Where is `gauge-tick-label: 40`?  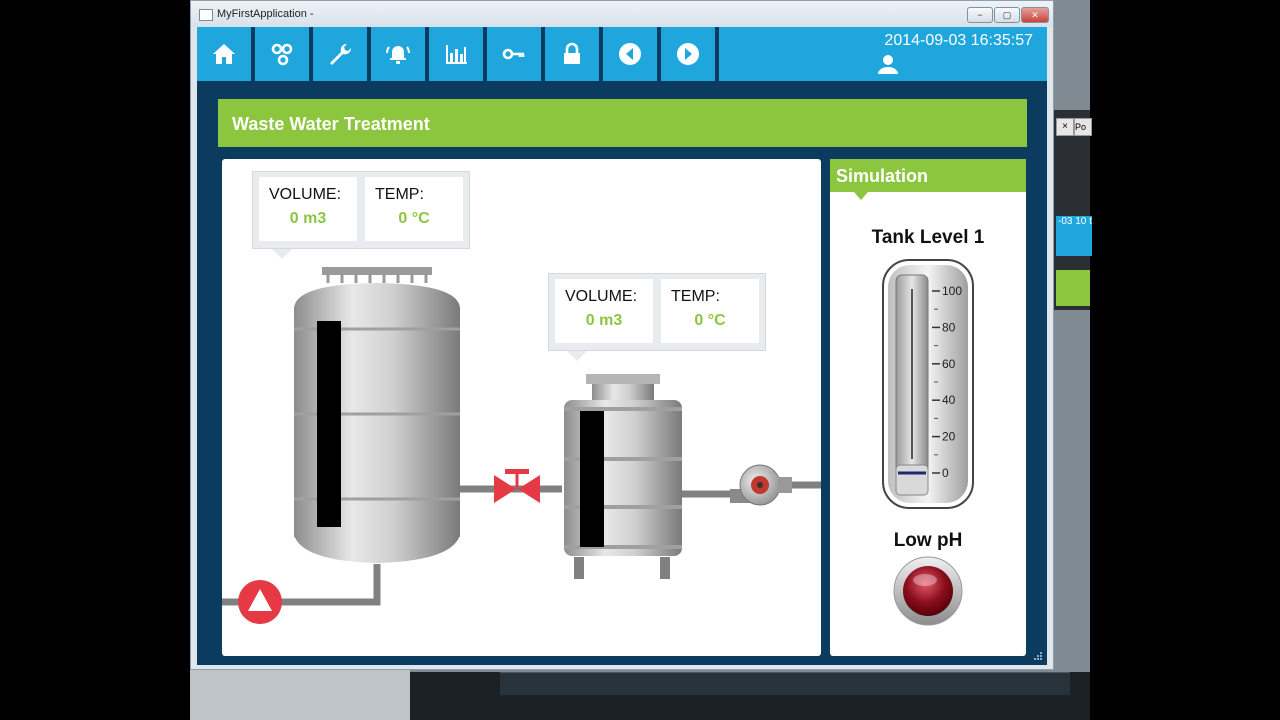
gauge-tick-label: 40 is located at coordinates (949, 400).